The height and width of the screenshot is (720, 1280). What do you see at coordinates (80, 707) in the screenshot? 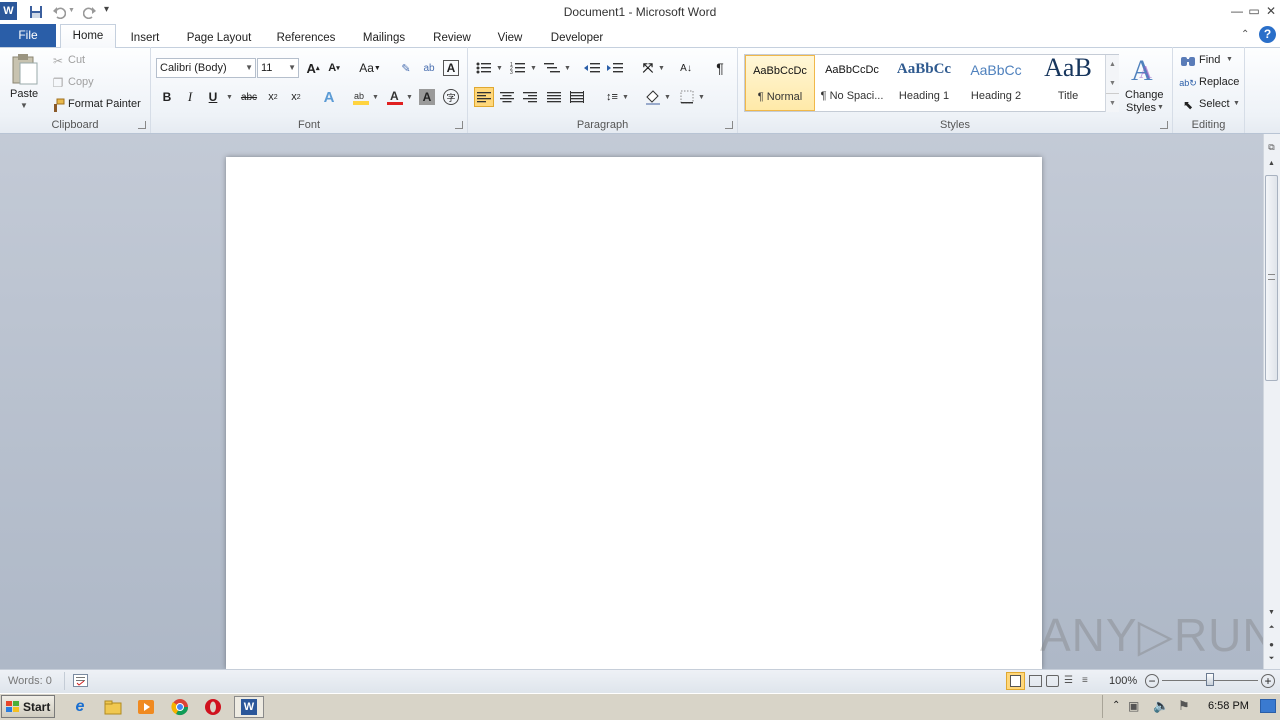
I see `internet-explorer-icon: e` at bounding box center [80, 707].